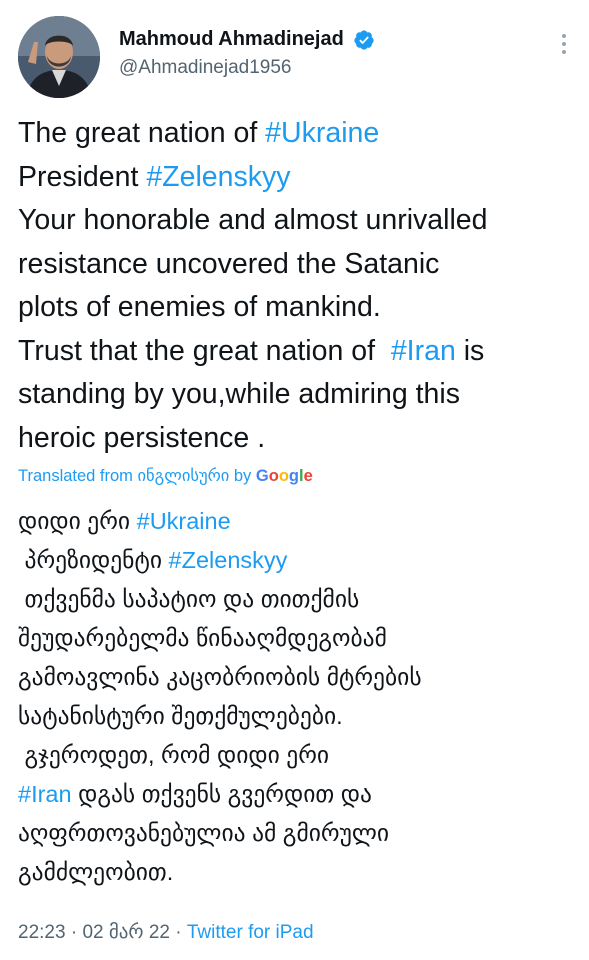  Describe the element at coordinates (229, 263) in the screenshot. I see `tweet-text-line: resistance uncovered the Satanic` at that location.